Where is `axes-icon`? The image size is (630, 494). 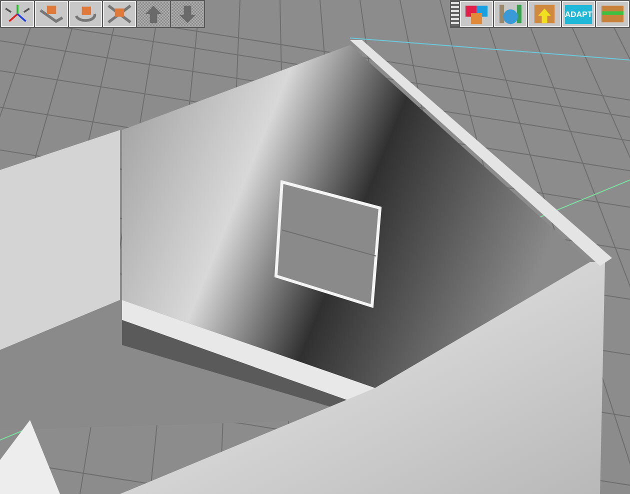 axes-icon is located at coordinates (17, 14).